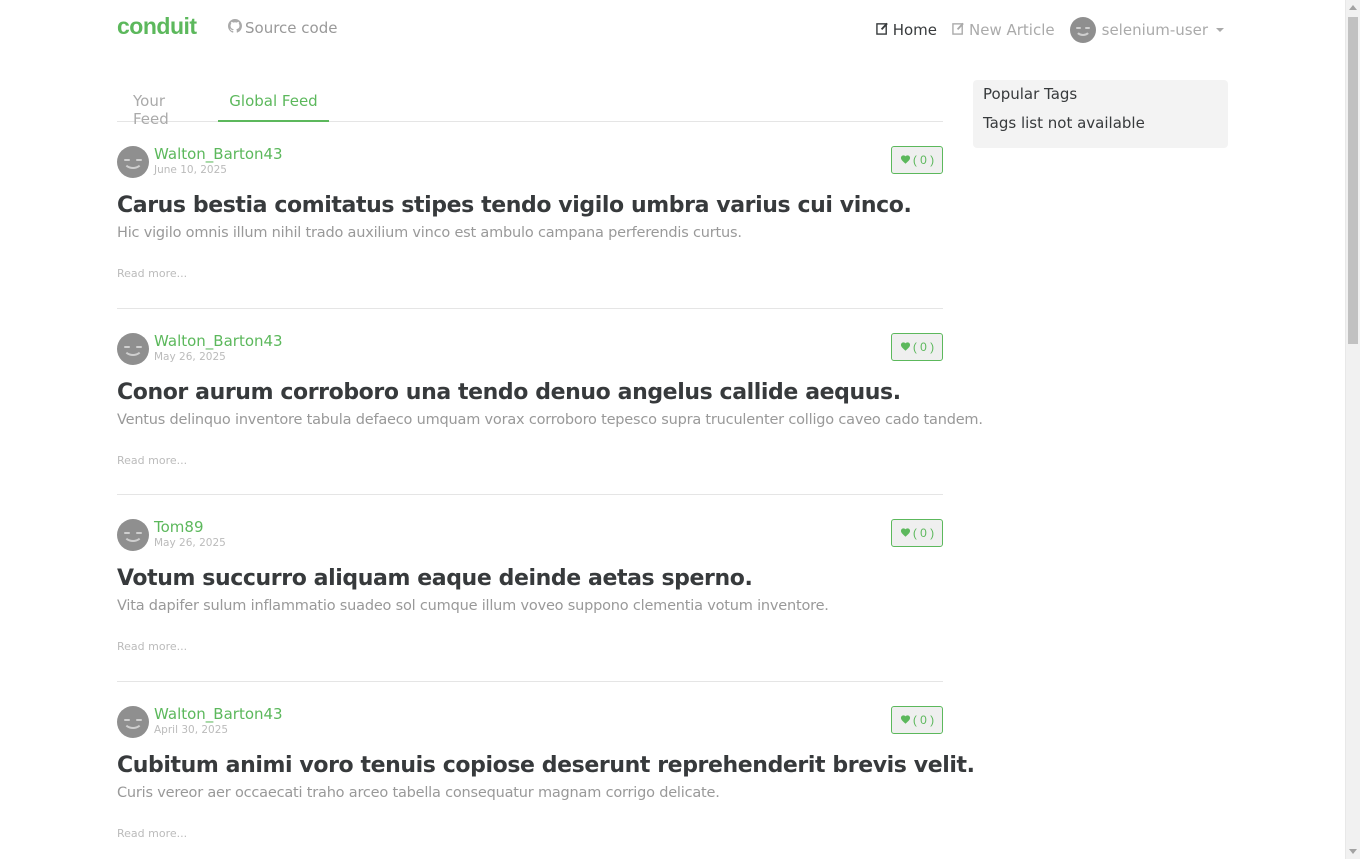 The width and height of the screenshot is (1360, 859). Describe the element at coordinates (273, 101) in the screenshot. I see `tab-global-feed: Global Feed` at that location.